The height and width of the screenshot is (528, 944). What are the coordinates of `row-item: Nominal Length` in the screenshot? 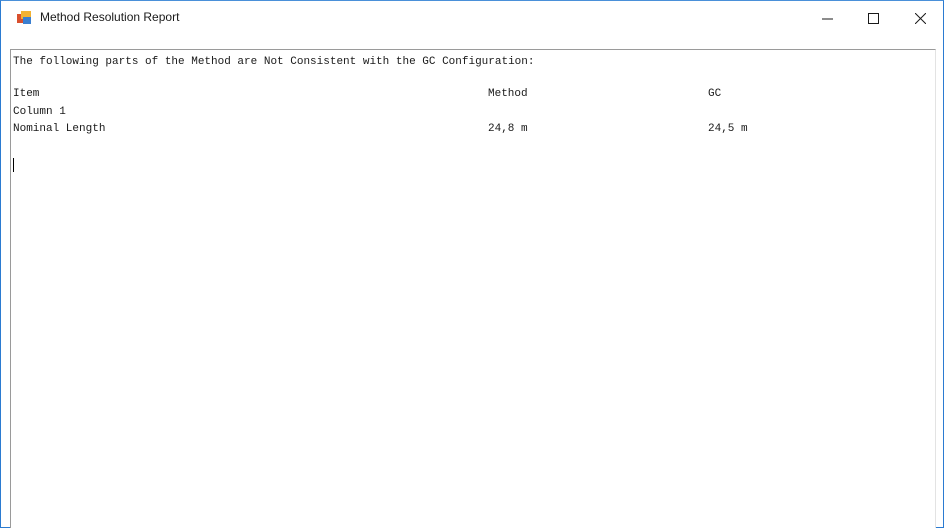 It's located at (59, 129).